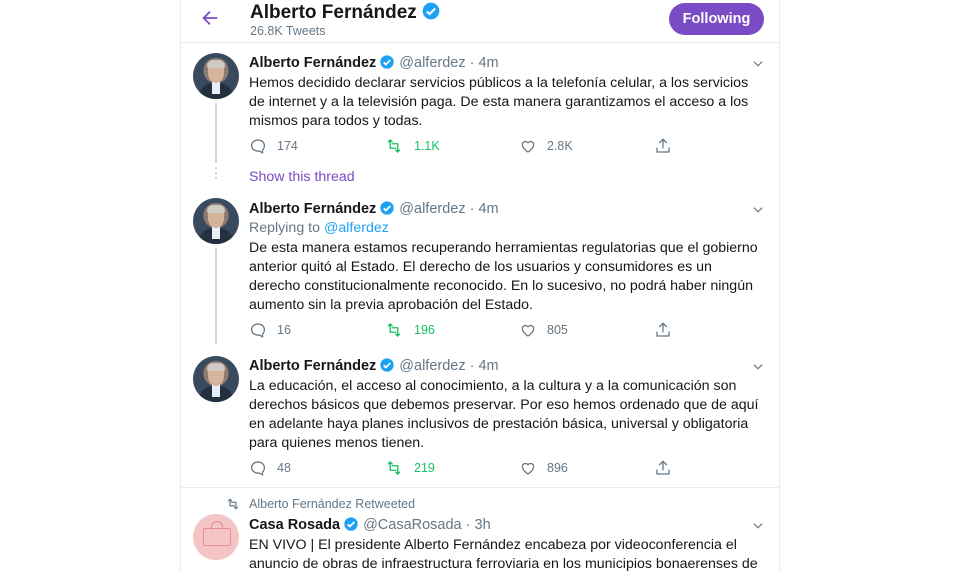 The image size is (980, 573). I want to click on tweet-actions: 48 219 896, so click(469, 468).